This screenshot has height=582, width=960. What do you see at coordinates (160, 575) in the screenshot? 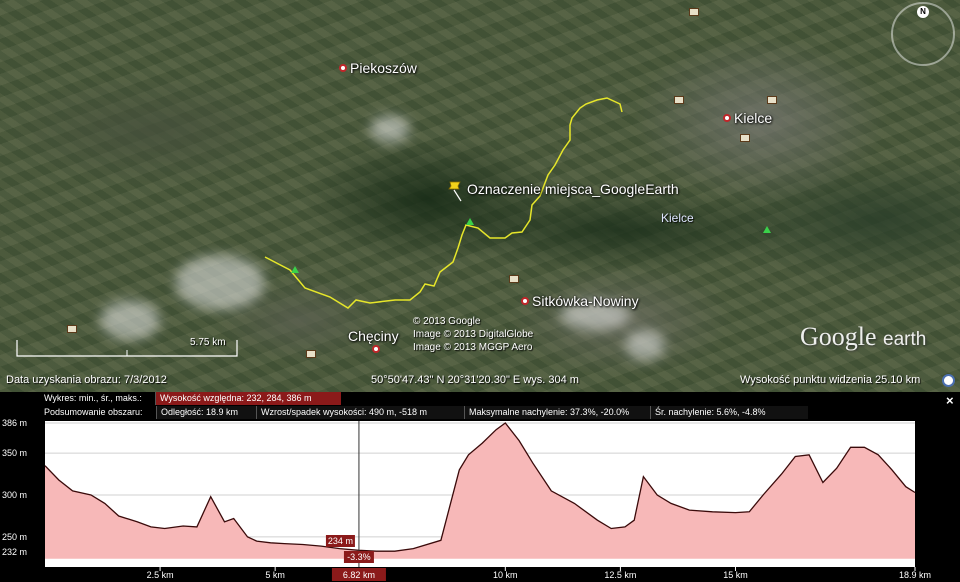
I see `x-tick-label: 2.5 km` at bounding box center [160, 575].